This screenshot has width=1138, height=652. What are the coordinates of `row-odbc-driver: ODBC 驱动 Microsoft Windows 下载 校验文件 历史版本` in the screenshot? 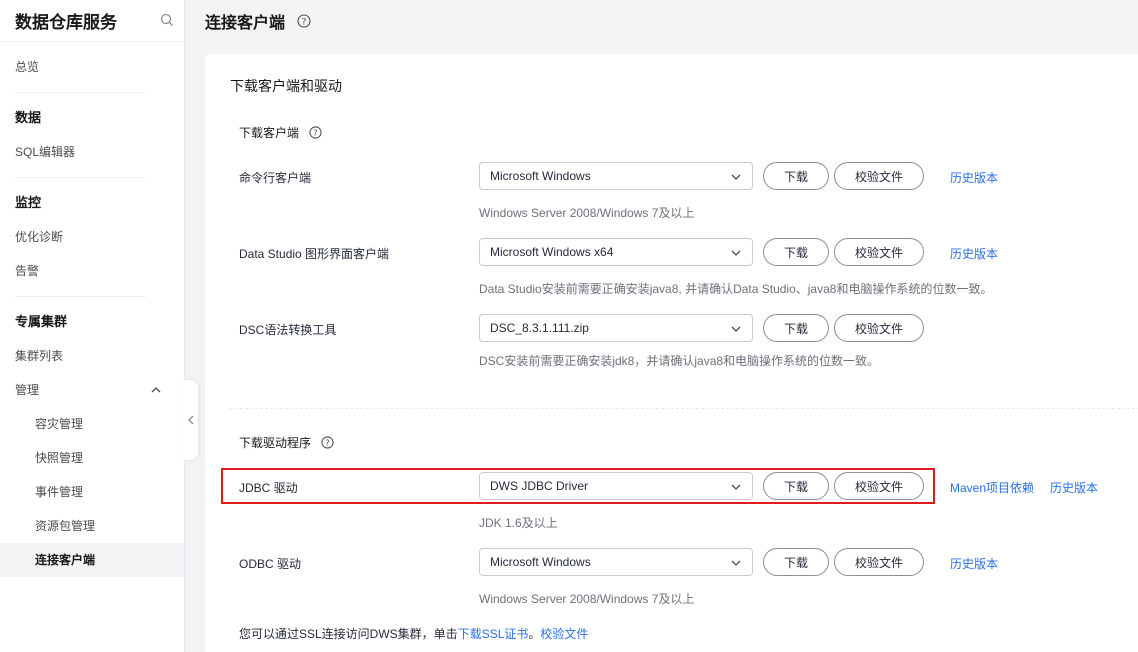 It's located at (671, 562).